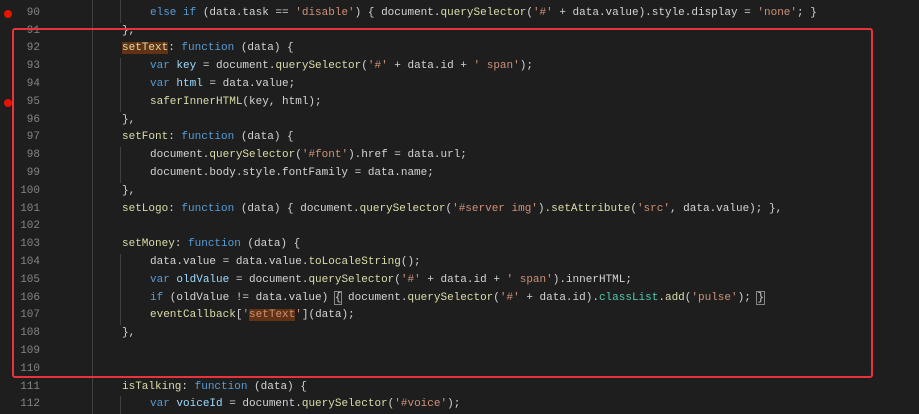 The width and height of the screenshot is (919, 414). Describe the element at coordinates (592, 279) in the screenshot. I see `code-token: ).innerHTML;` at that location.